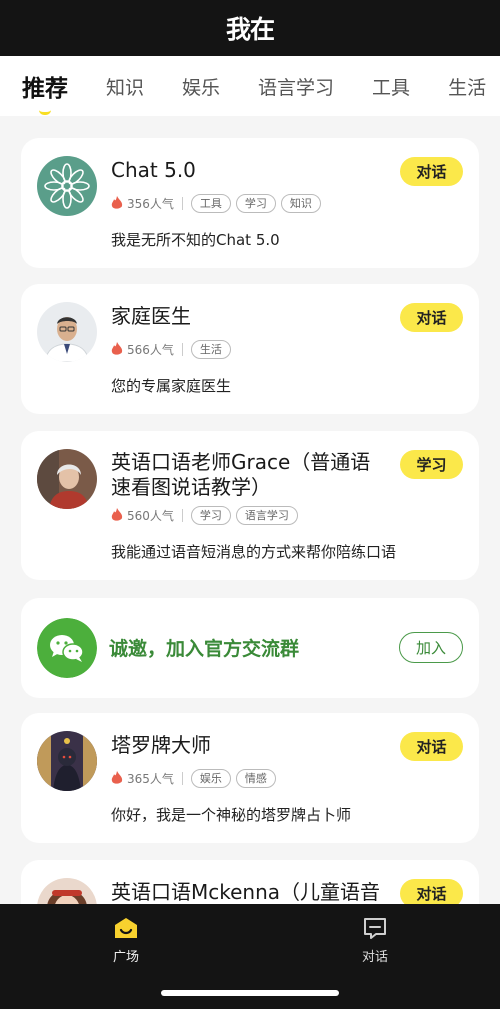 This screenshot has width=500, height=1009. I want to click on bot-card-english-mckenna: 英语口语Mckenna（儿童语音 对话, so click(250, 882).